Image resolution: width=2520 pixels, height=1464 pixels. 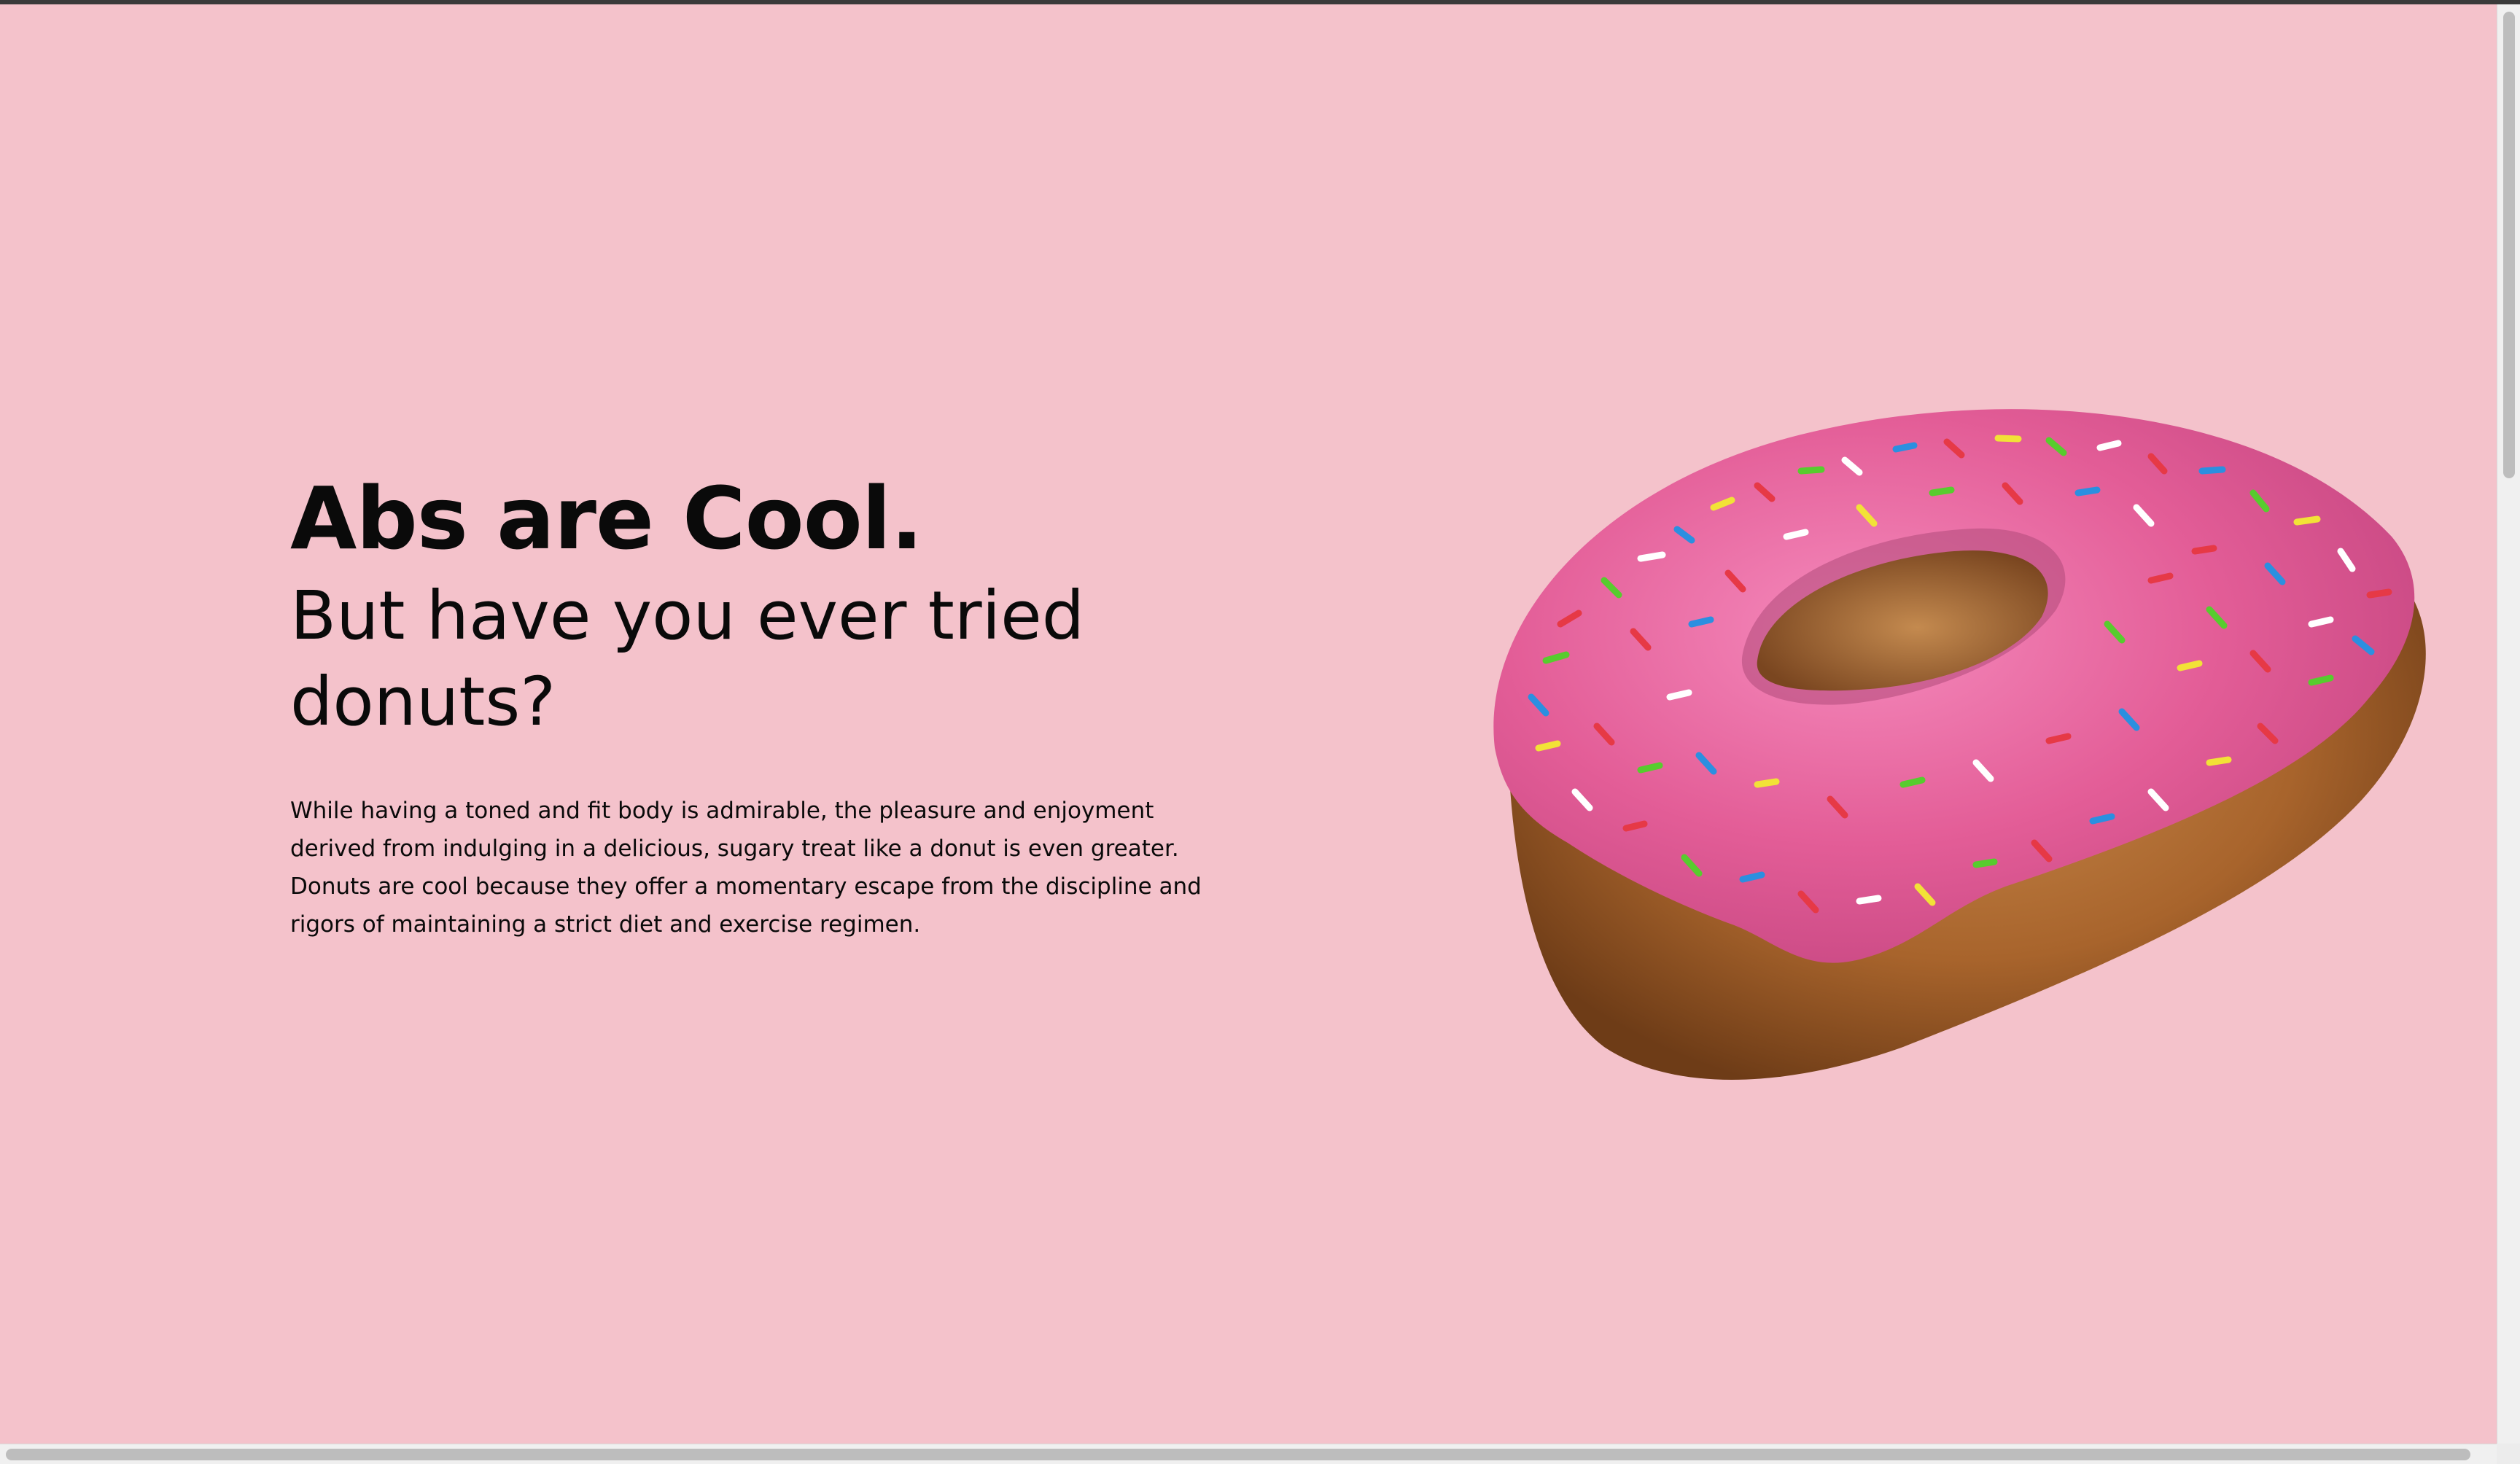 What do you see at coordinates (2508, 724) in the screenshot?
I see `vertical-scrollbar` at bounding box center [2508, 724].